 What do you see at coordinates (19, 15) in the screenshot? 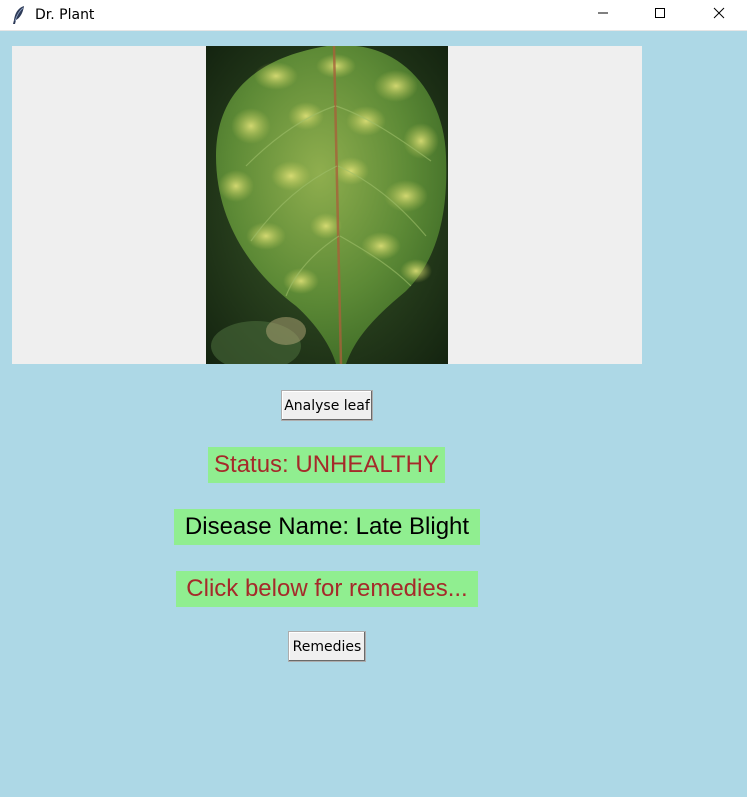
I see `feather-icon` at bounding box center [19, 15].